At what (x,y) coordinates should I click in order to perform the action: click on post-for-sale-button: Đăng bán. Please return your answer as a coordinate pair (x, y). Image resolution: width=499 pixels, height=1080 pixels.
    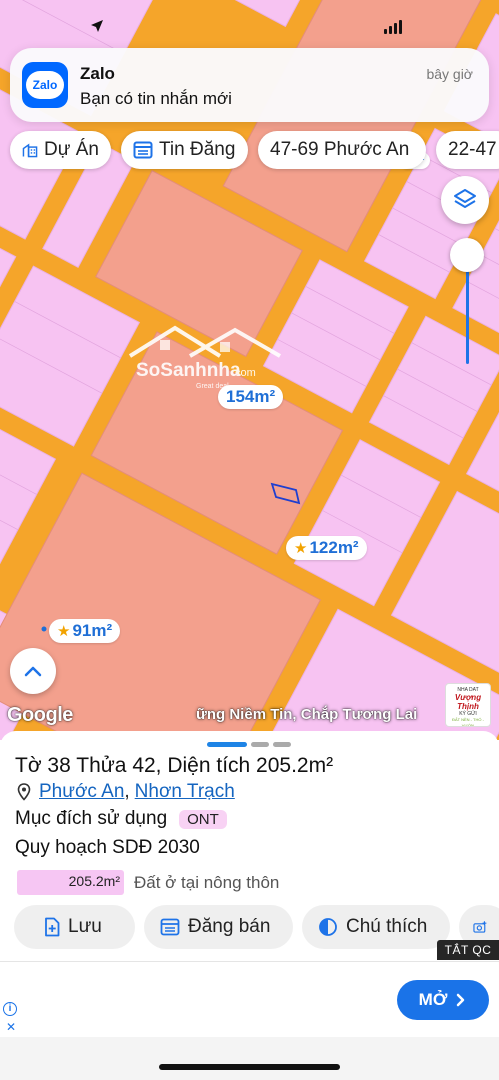
    Looking at the image, I should click on (218, 927).